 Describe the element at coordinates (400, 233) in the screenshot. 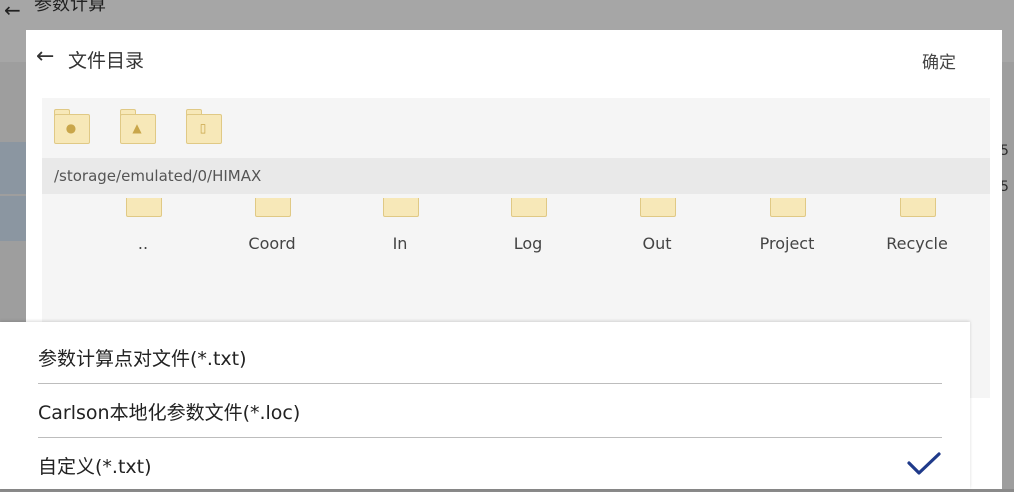

I see `folder-item-in: In` at that location.